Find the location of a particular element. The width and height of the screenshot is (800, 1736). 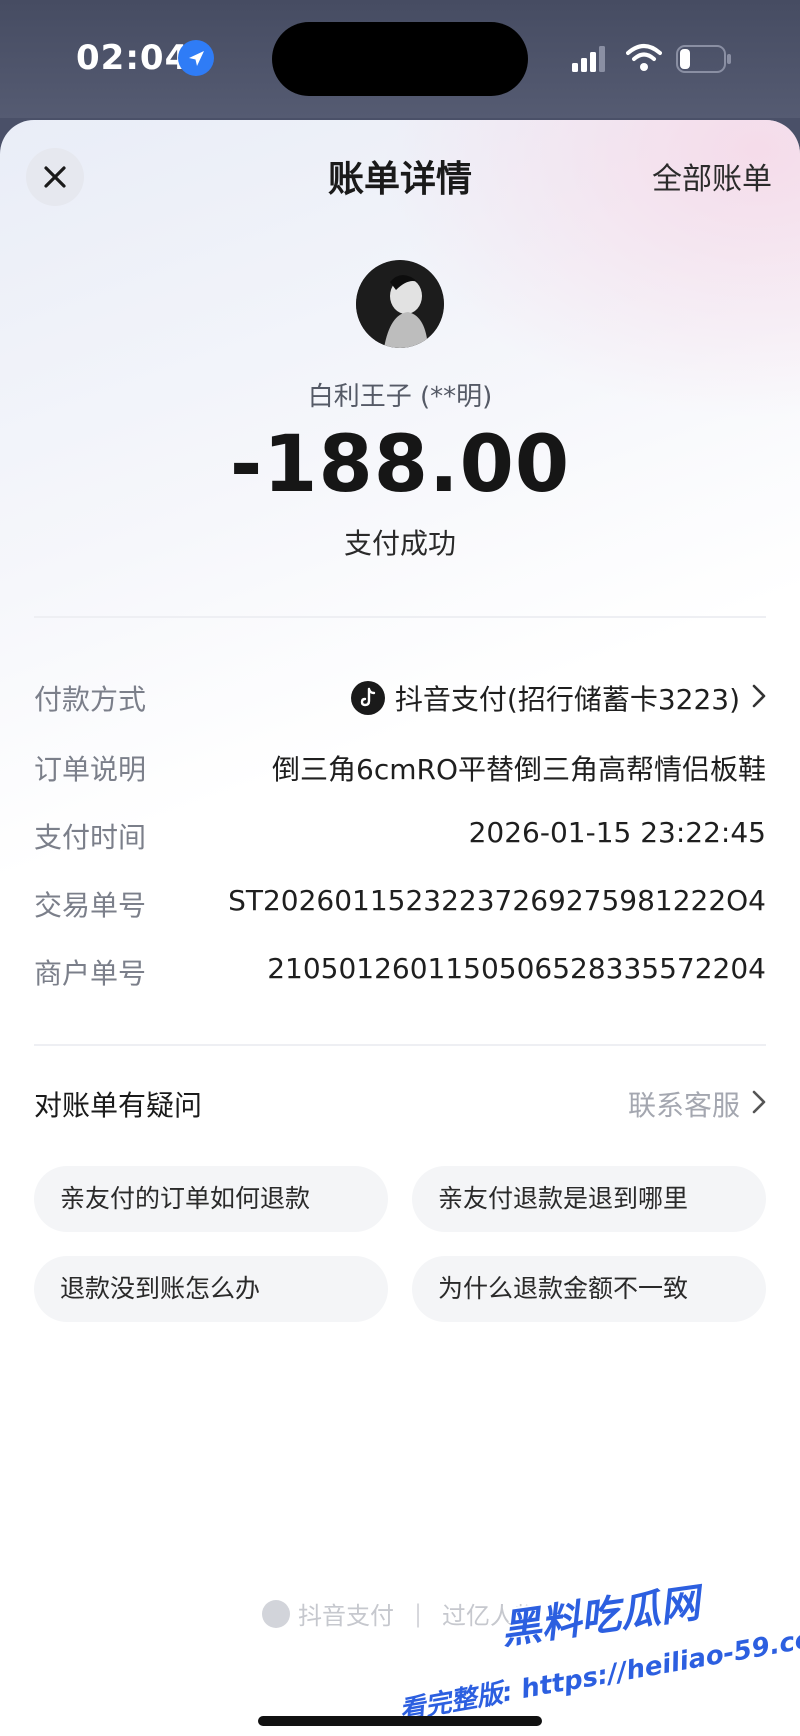

merchant-name: 白利王子 (**明) is located at coordinates (400, 397).